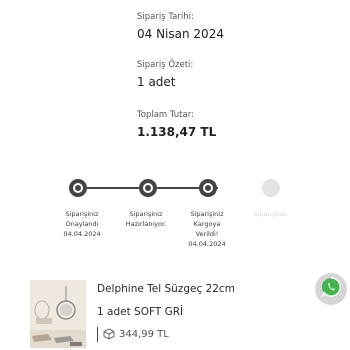  What do you see at coordinates (177, 132) in the screenshot?
I see `order-total-value: 1.138,47 TL` at bounding box center [177, 132].